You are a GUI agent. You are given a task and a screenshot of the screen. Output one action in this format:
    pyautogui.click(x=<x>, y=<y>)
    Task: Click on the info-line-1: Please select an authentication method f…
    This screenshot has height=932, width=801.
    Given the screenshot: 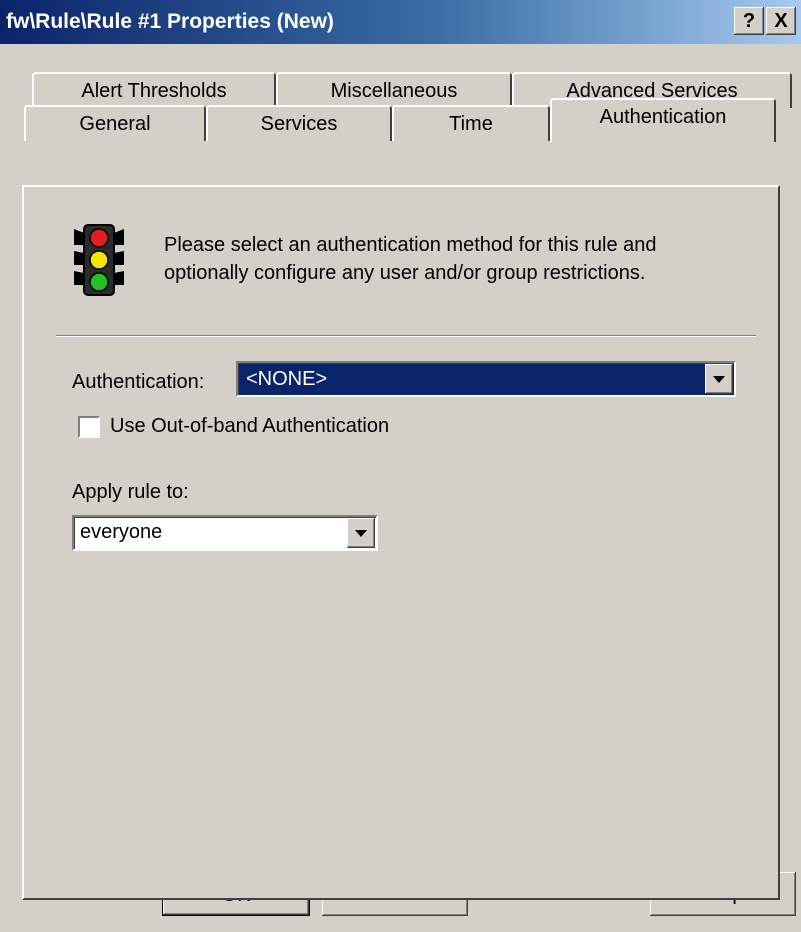 What is the action you would take?
    pyautogui.click(x=410, y=245)
    